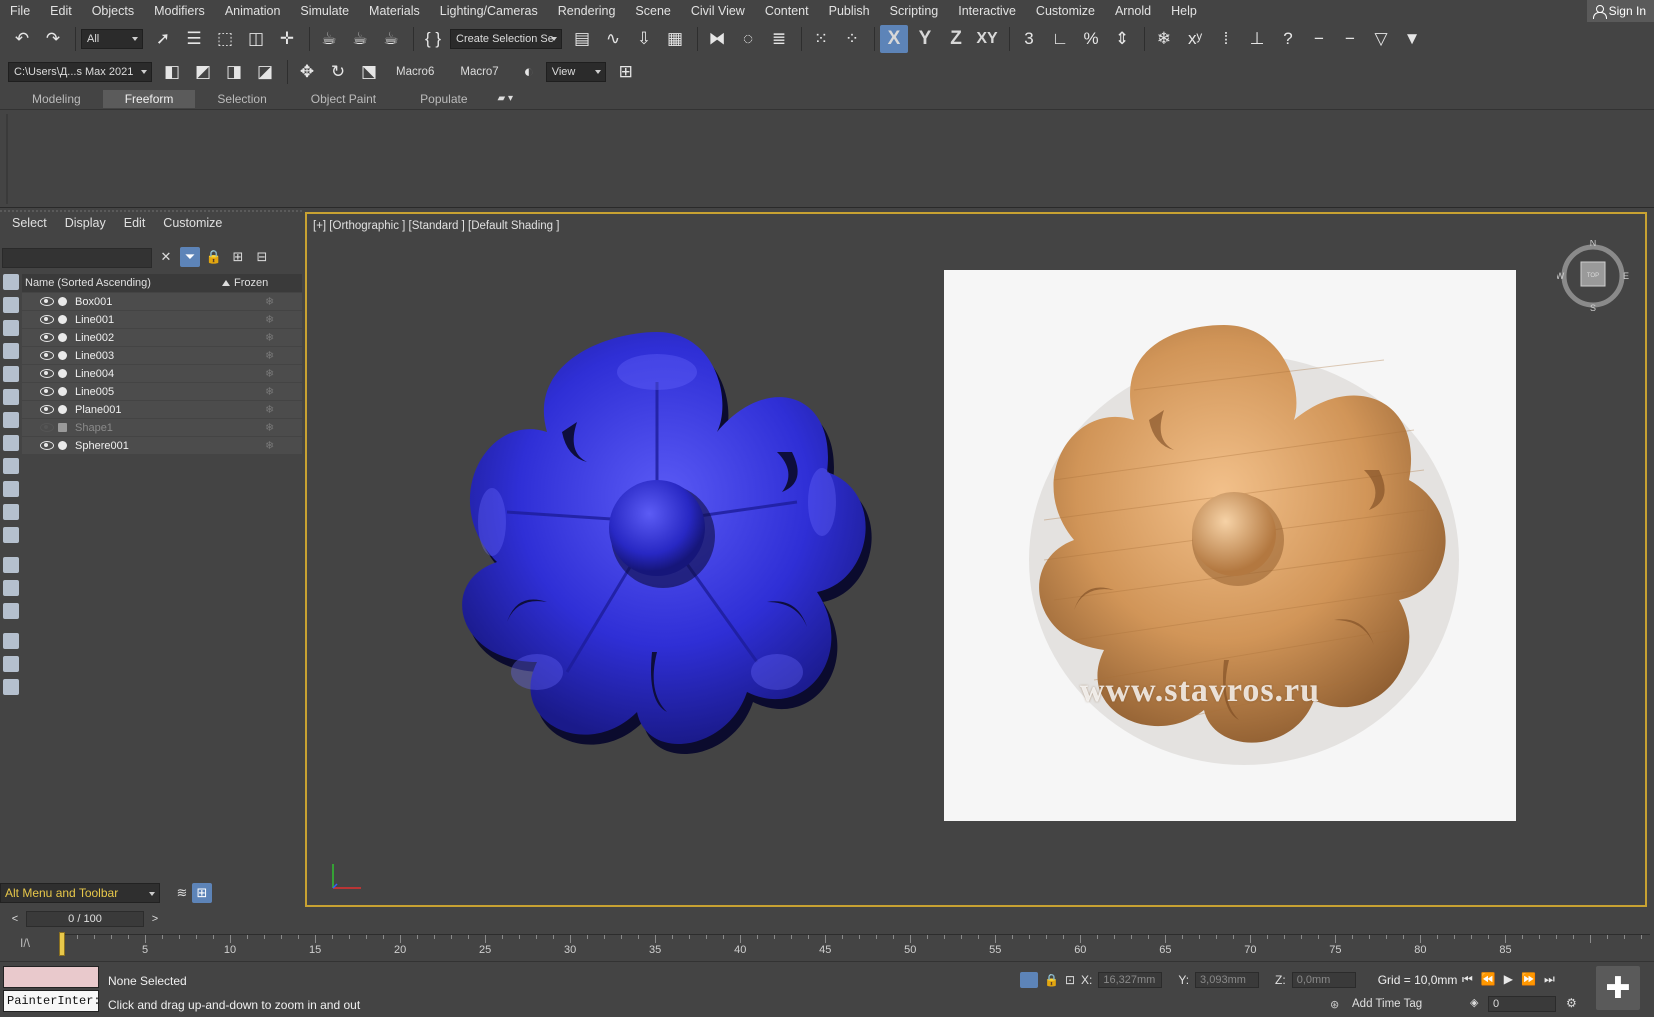  Describe the element at coordinates (214, 257) in the screenshot. I see `lock-icon: 🔒` at that location.